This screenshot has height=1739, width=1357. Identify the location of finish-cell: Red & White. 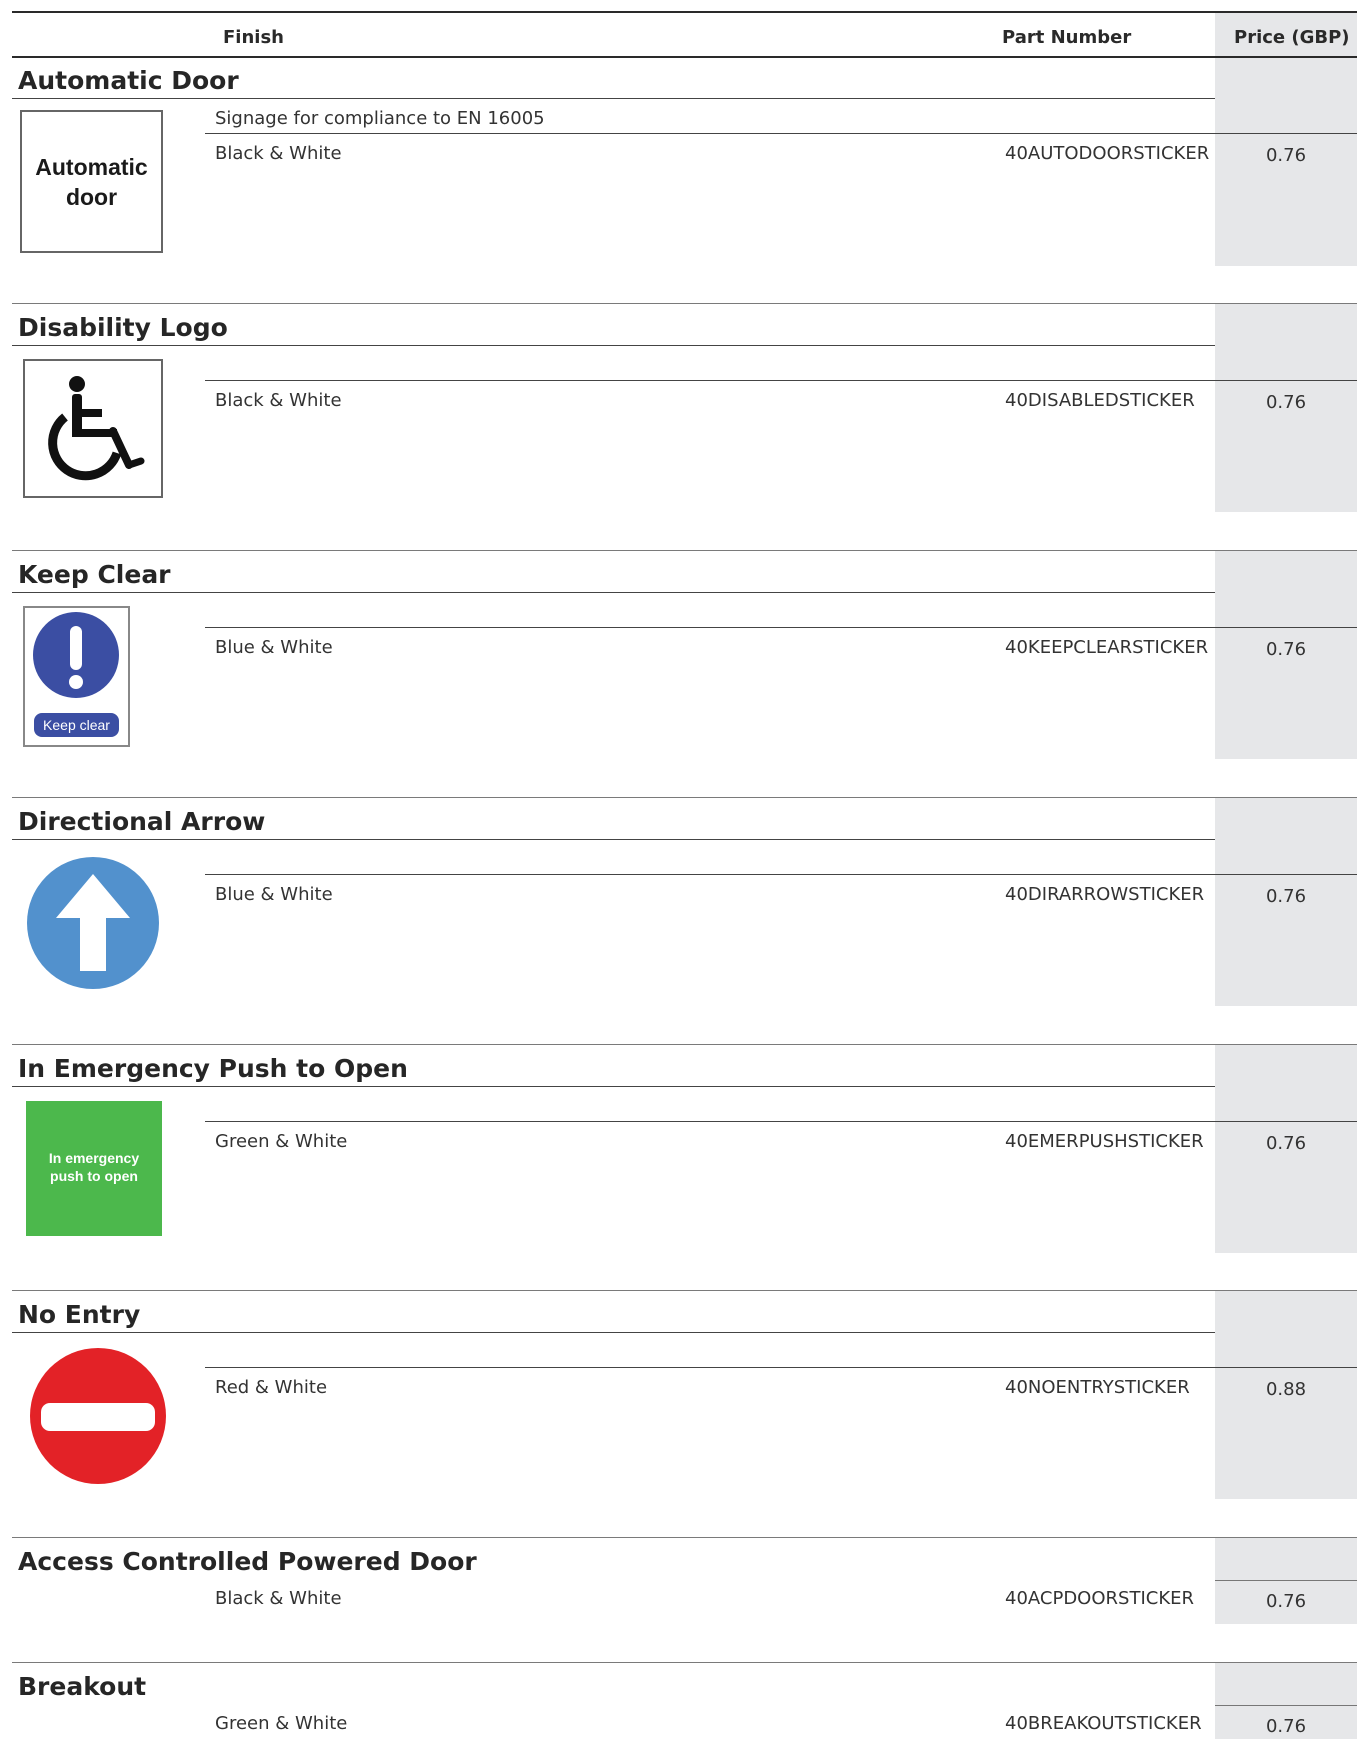
(271, 1387).